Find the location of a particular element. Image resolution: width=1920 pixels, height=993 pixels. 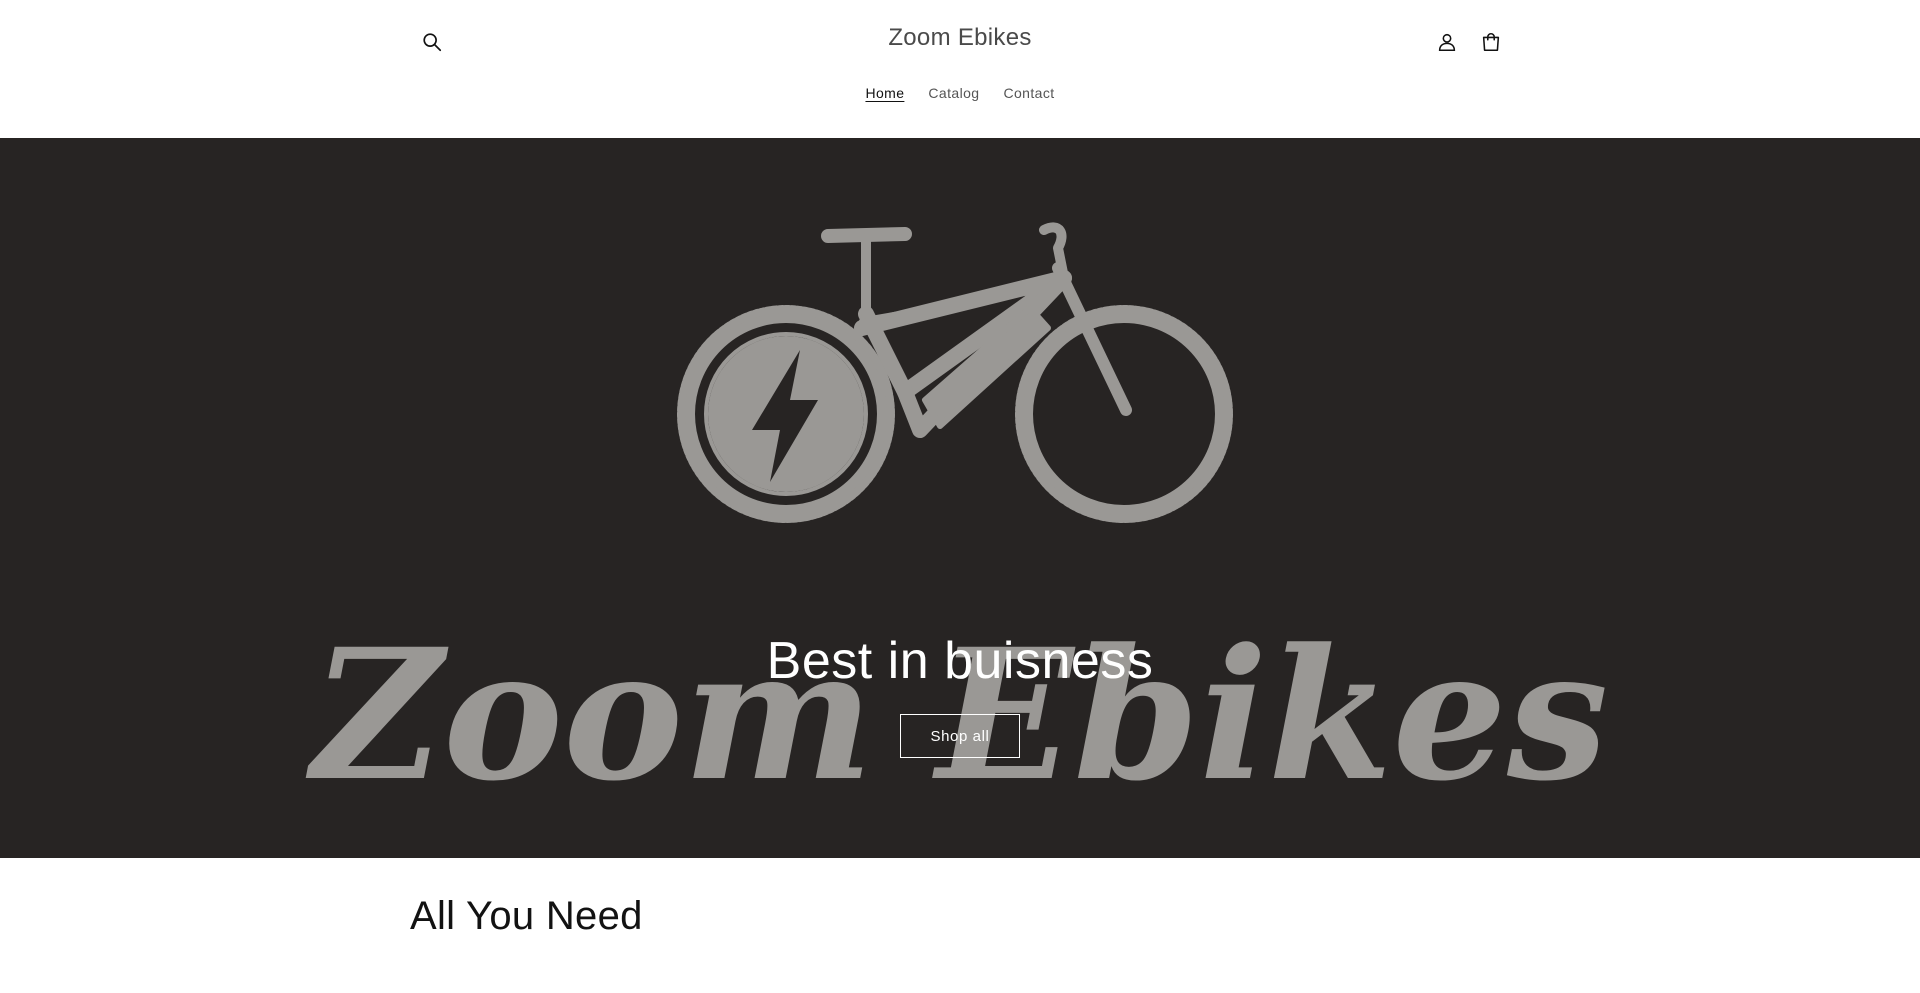

account-button is located at coordinates (1447, 42).